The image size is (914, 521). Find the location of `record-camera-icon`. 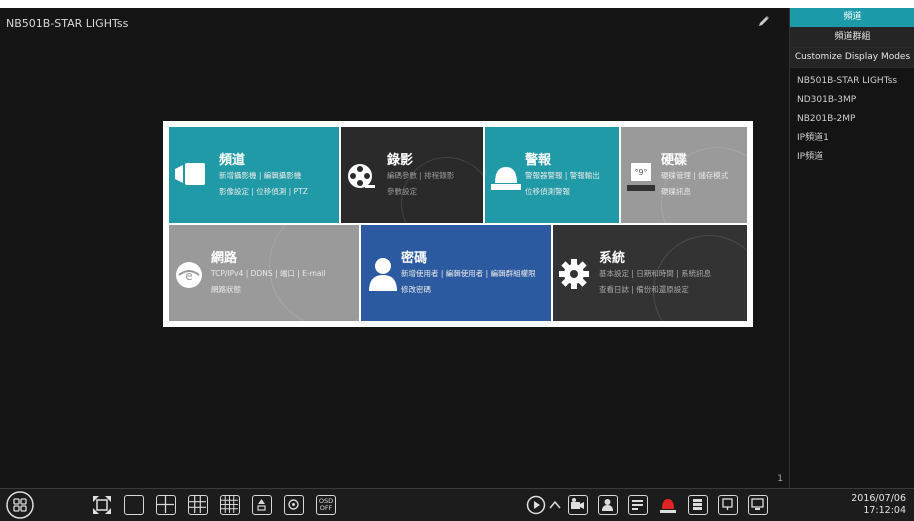

record-camera-icon is located at coordinates (577, 503).